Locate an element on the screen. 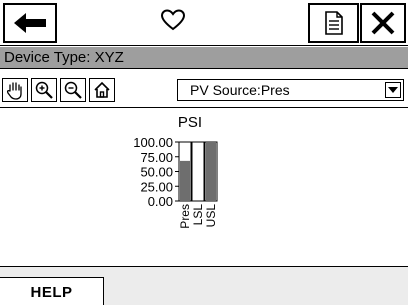 This screenshot has height=305, width=408. document-button is located at coordinates (333, 23).